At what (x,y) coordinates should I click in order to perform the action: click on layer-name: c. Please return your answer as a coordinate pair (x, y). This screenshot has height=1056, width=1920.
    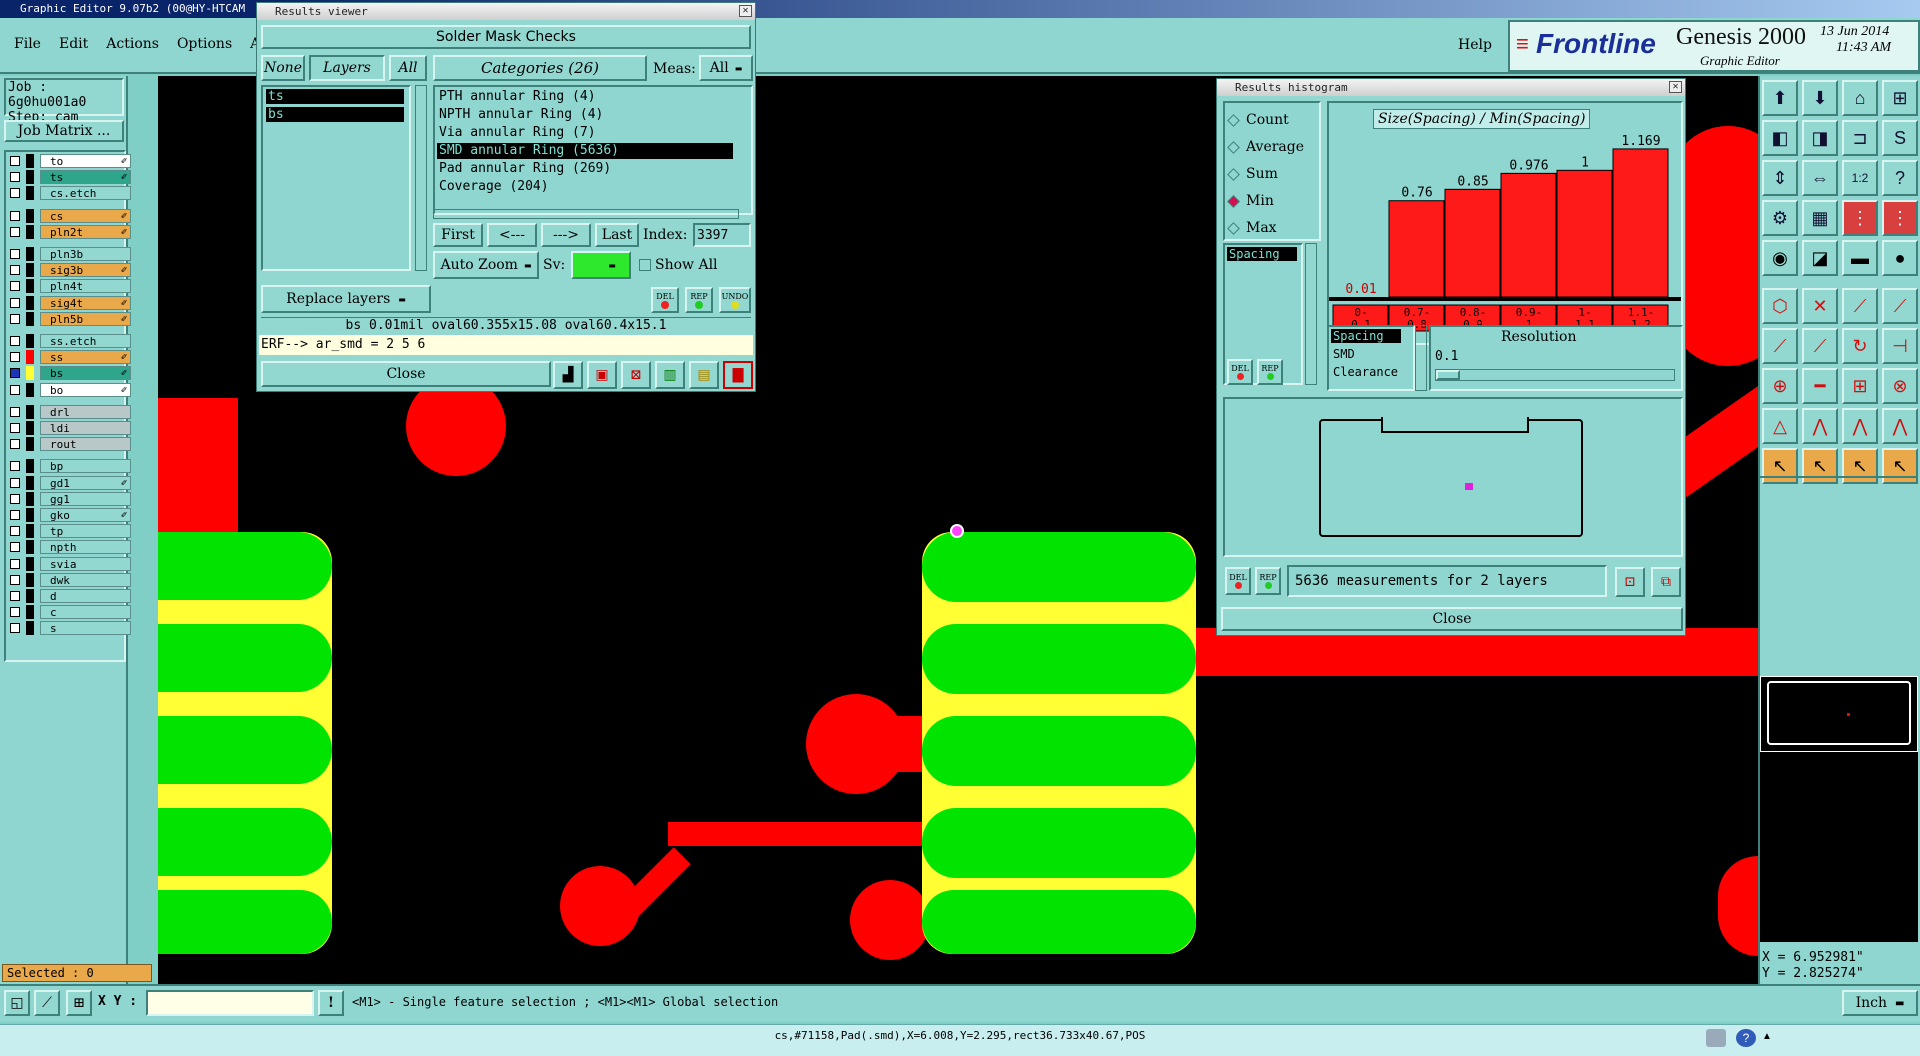
    Looking at the image, I should click on (85, 612).